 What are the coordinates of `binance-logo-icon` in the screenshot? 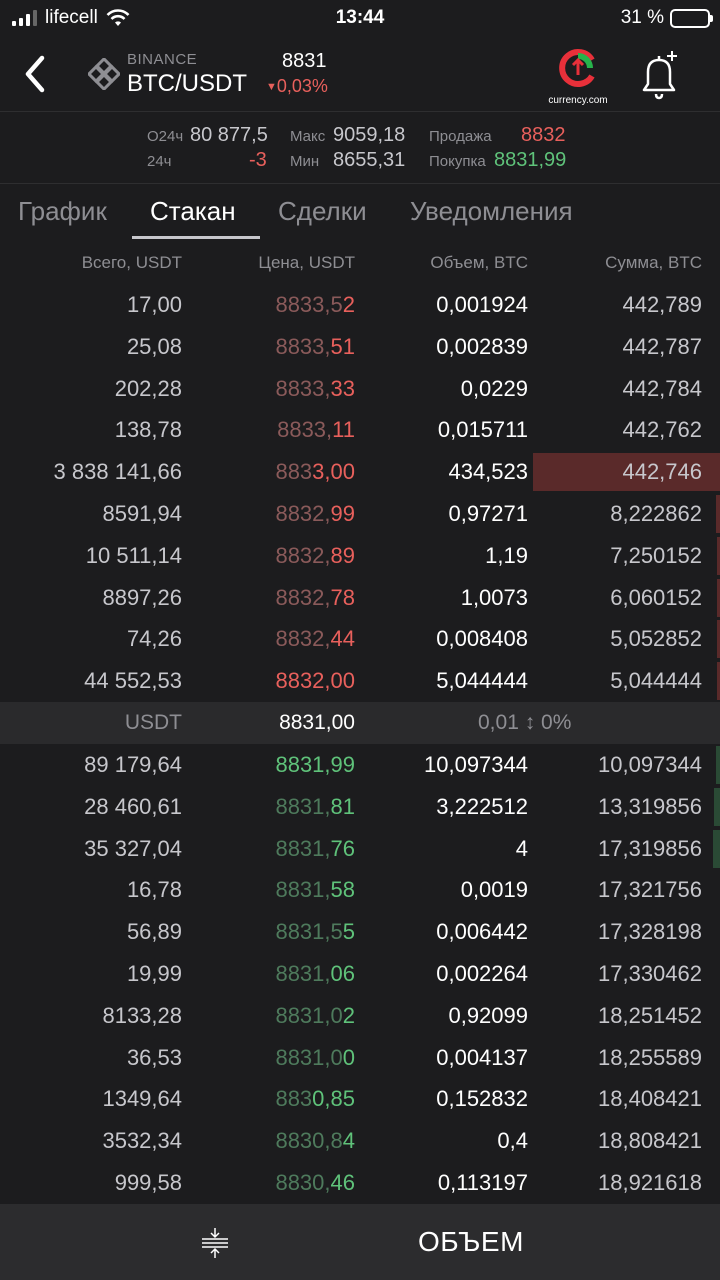 It's located at (104, 74).